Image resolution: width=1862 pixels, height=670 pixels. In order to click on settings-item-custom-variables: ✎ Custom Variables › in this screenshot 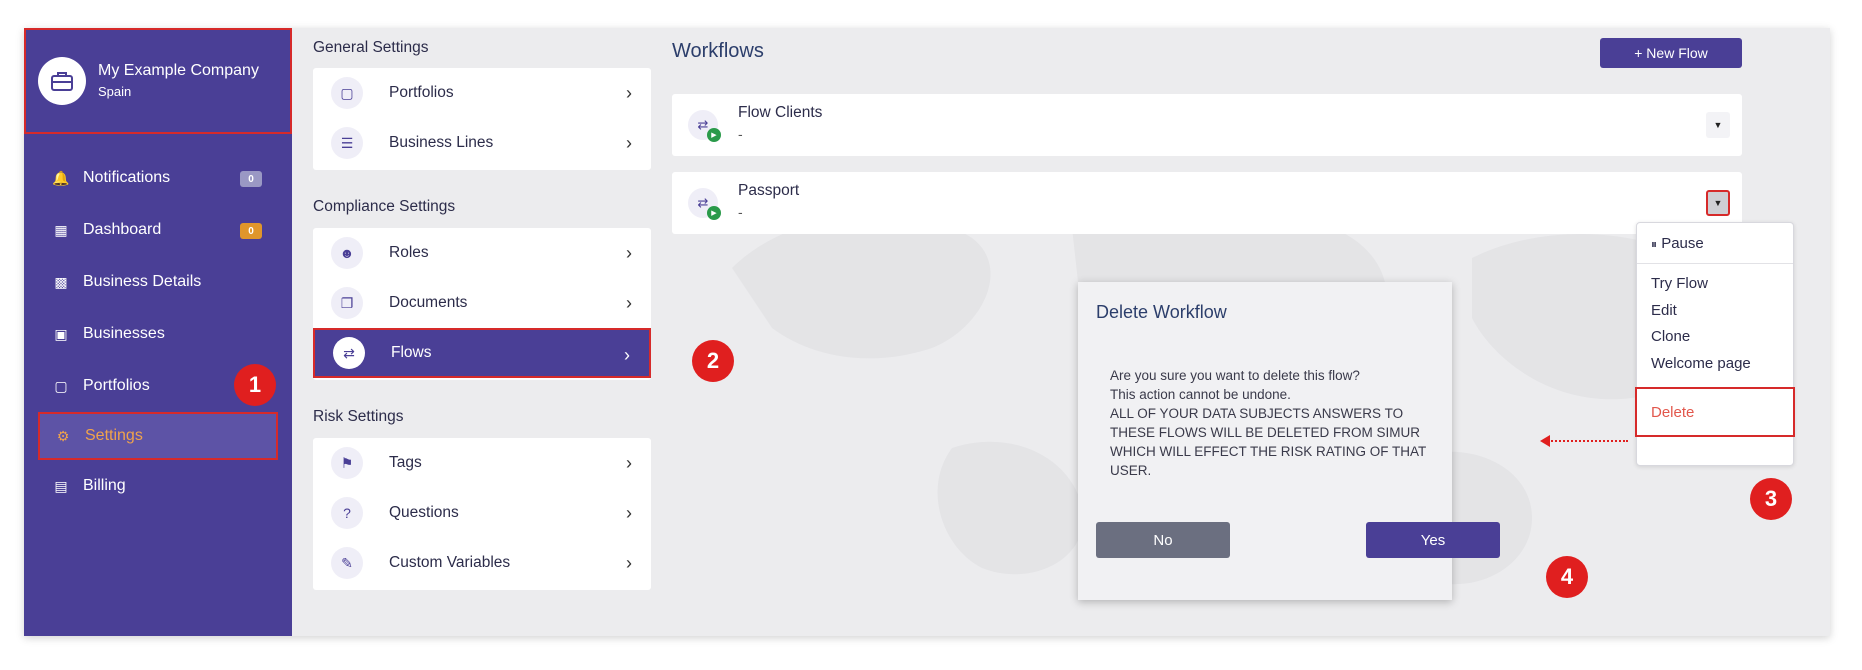, I will do `click(482, 563)`.